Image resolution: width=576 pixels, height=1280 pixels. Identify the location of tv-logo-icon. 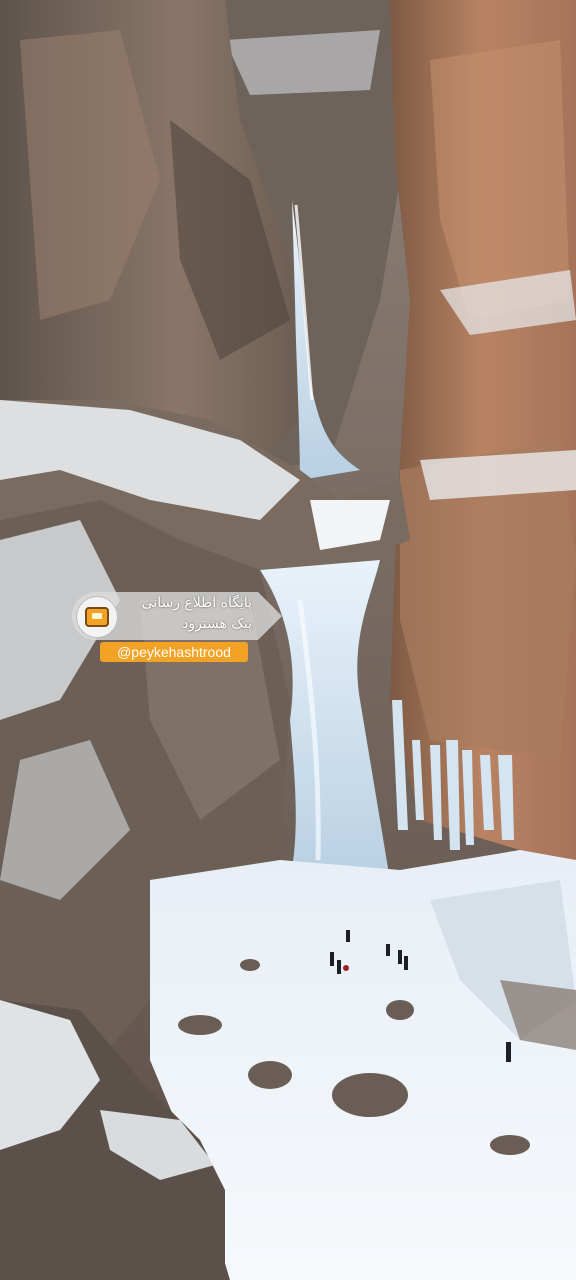
(97, 617).